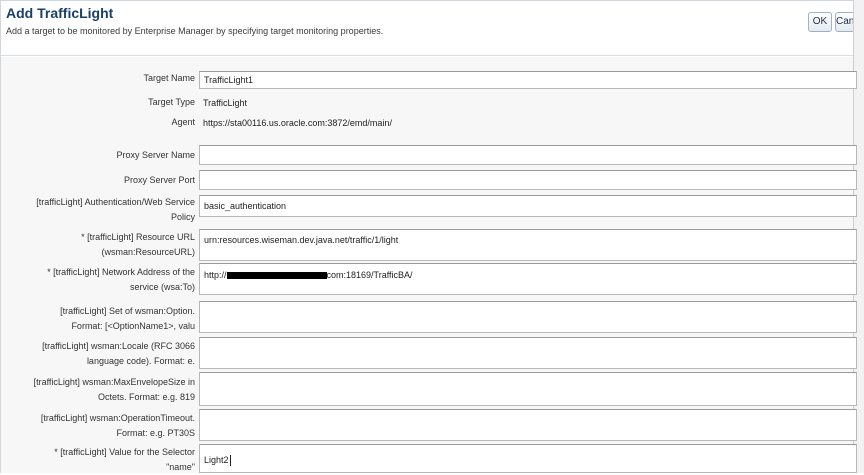 This screenshot has width=864, height=475. I want to click on proxy-server-port-input, so click(528, 180).